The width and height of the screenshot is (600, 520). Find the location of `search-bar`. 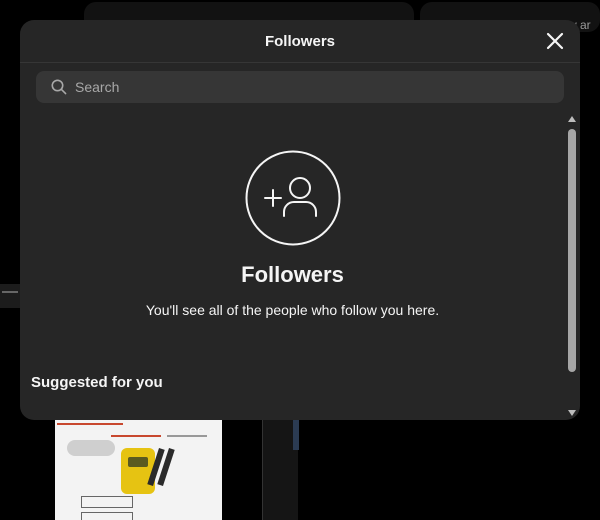

search-bar is located at coordinates (300, 87).